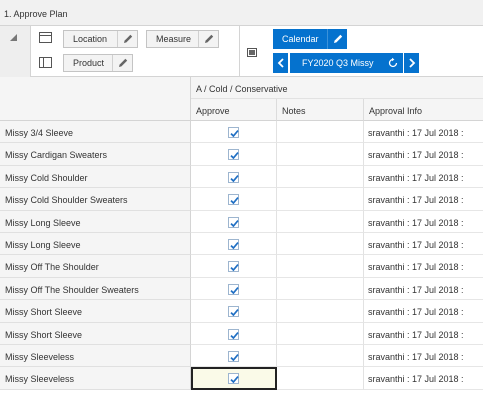  What do you see at coordinates (320, 110) in the screenshot?
I see `column-header-notes: Notes` at bounding box center [320, 110].